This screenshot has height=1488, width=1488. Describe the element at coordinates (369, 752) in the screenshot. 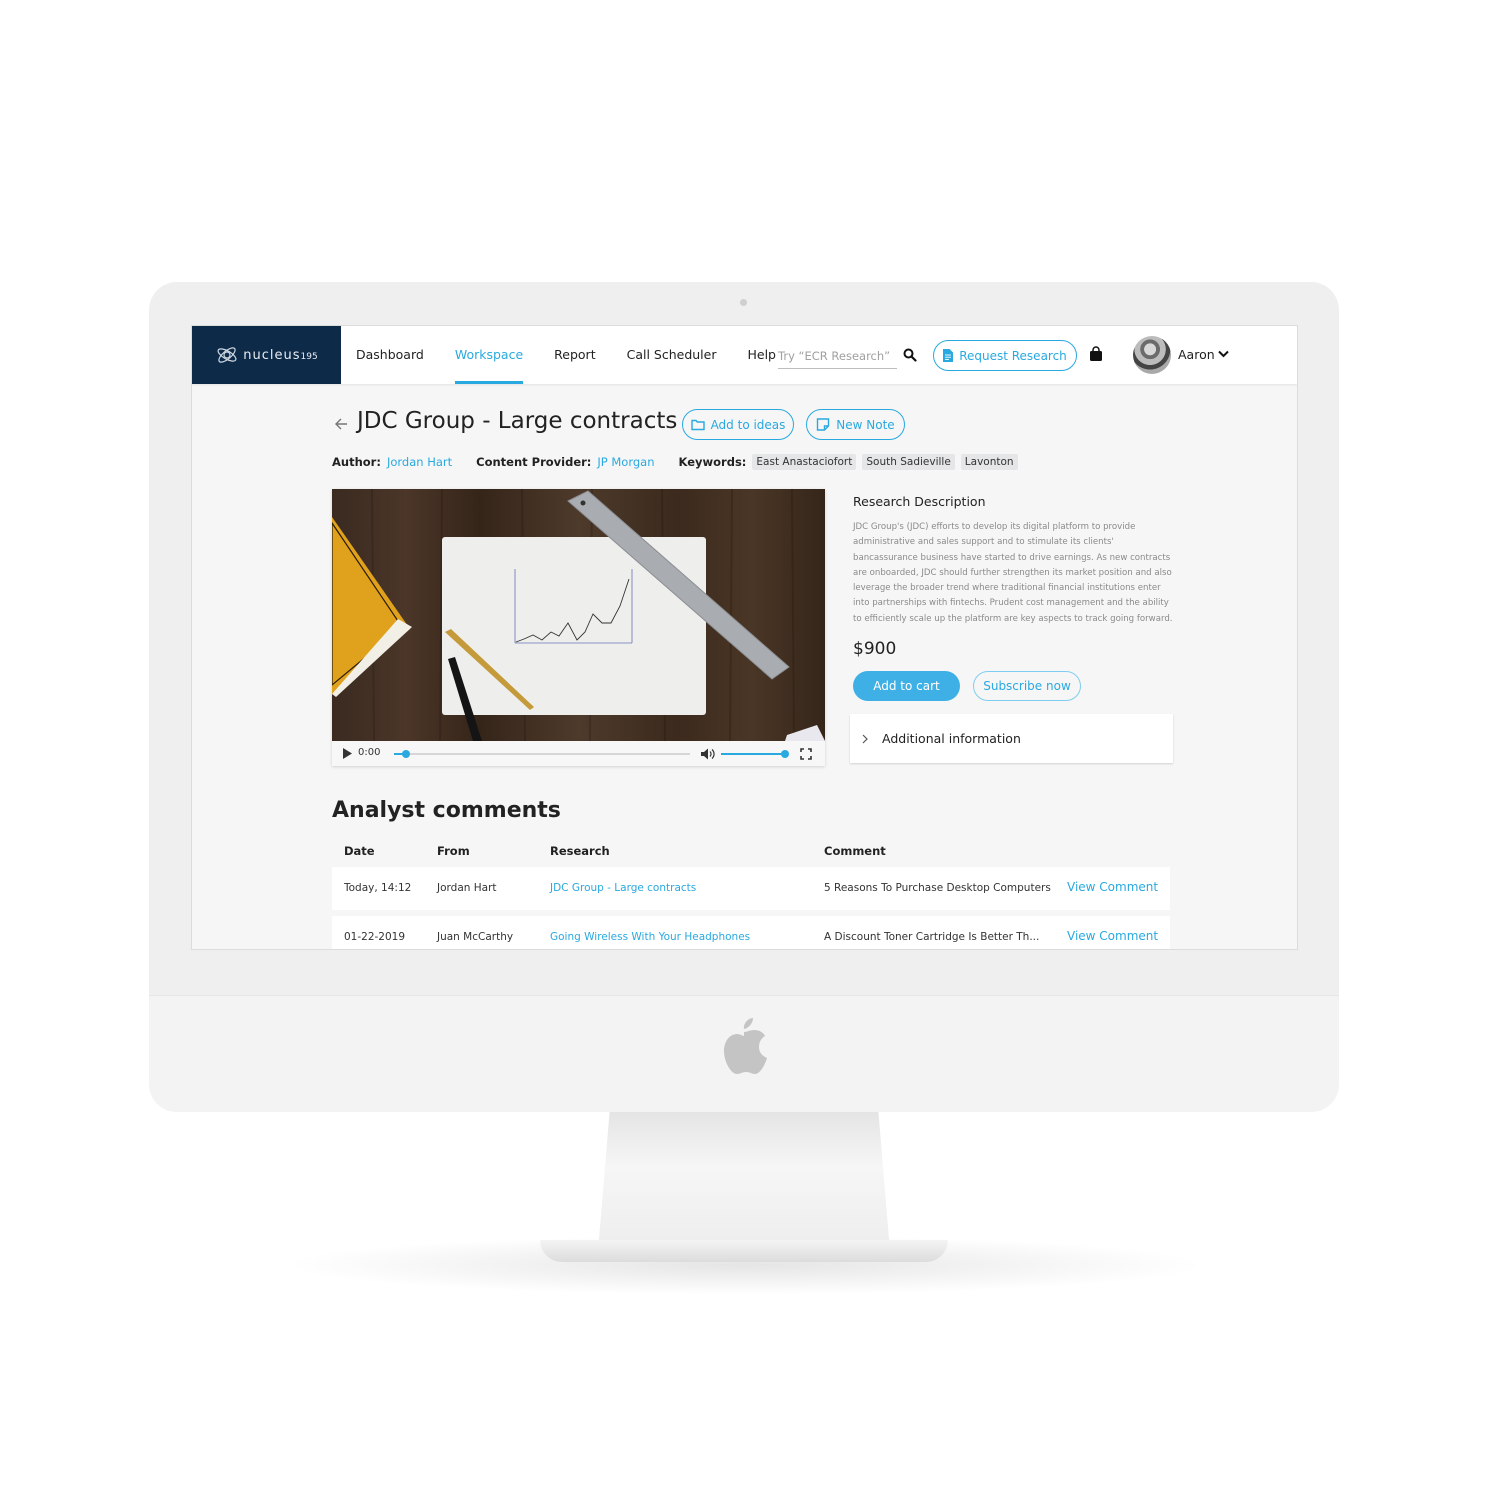

I see `video-time: 0:00` at that location.